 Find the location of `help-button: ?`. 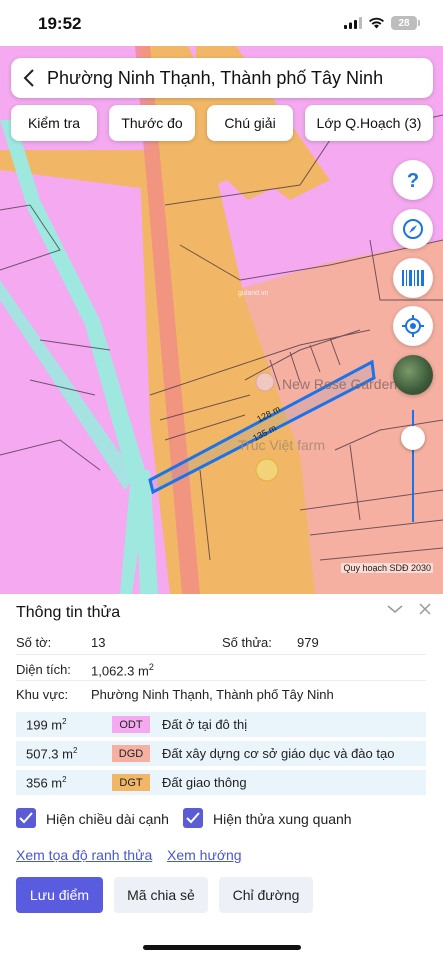

help-button: ? is located at coordinates (413, 180).